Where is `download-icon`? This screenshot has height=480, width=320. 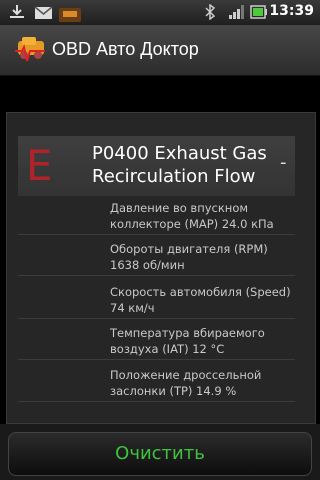
download-icon is located at coordinates (17, 11).